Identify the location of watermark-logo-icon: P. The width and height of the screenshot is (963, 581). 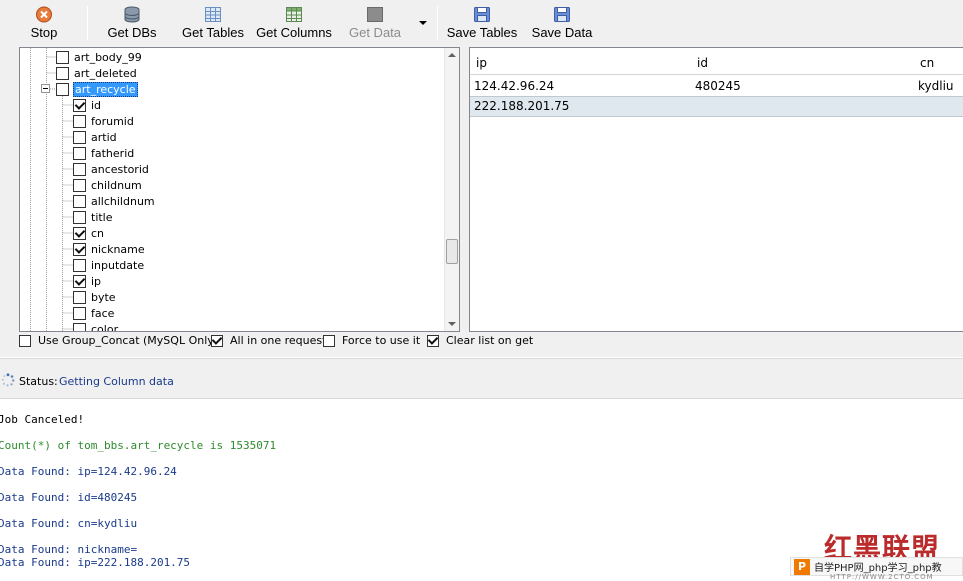
(802, 566).